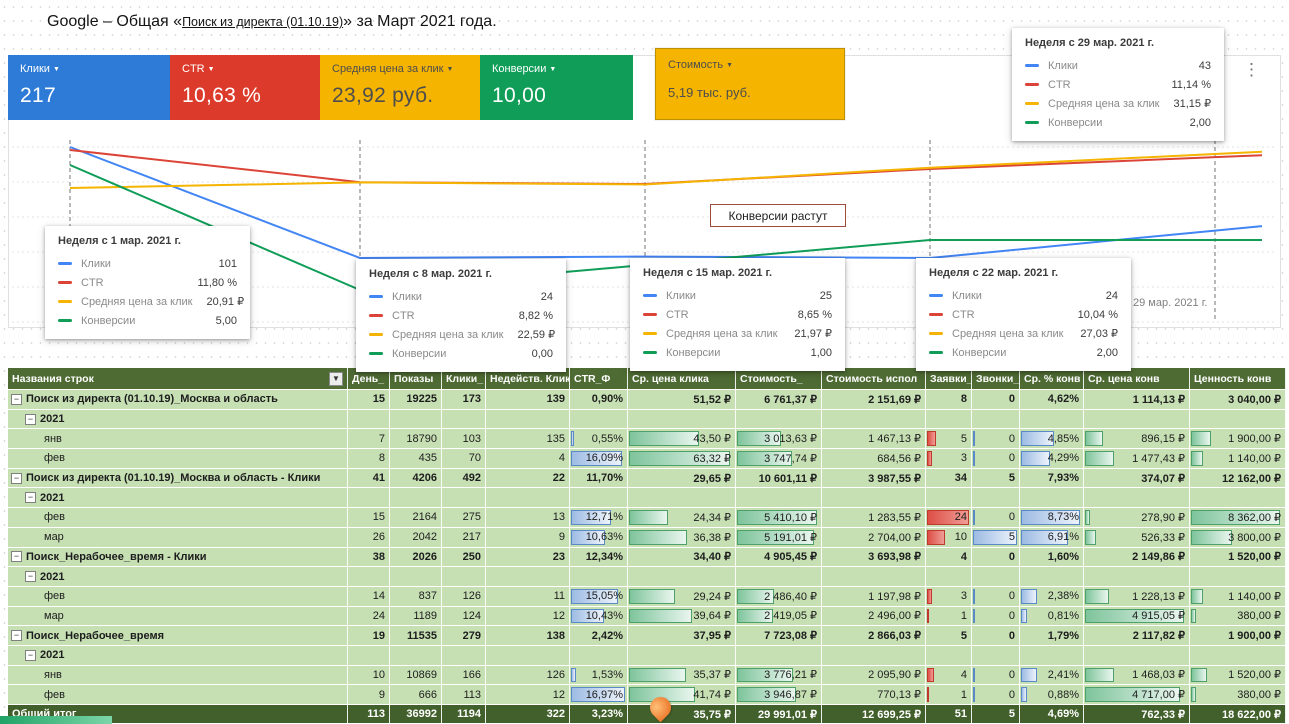 This screenshot has width=1289, height=724. Describe the element at coordinates (1052, 694) in the screenshot. I see `table-cell: 0,88%` at that location.